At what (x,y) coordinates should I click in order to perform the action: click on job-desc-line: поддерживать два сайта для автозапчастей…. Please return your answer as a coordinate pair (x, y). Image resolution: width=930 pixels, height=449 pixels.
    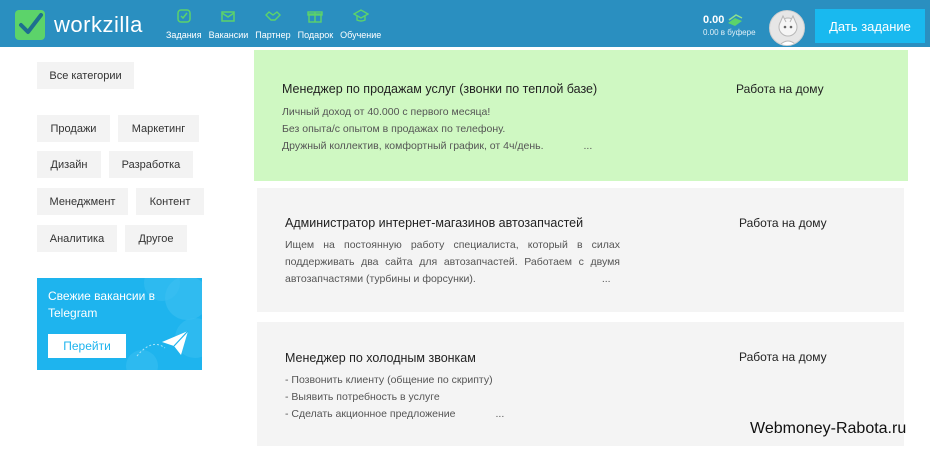
    Looking at the image, I should click on (452, 262).